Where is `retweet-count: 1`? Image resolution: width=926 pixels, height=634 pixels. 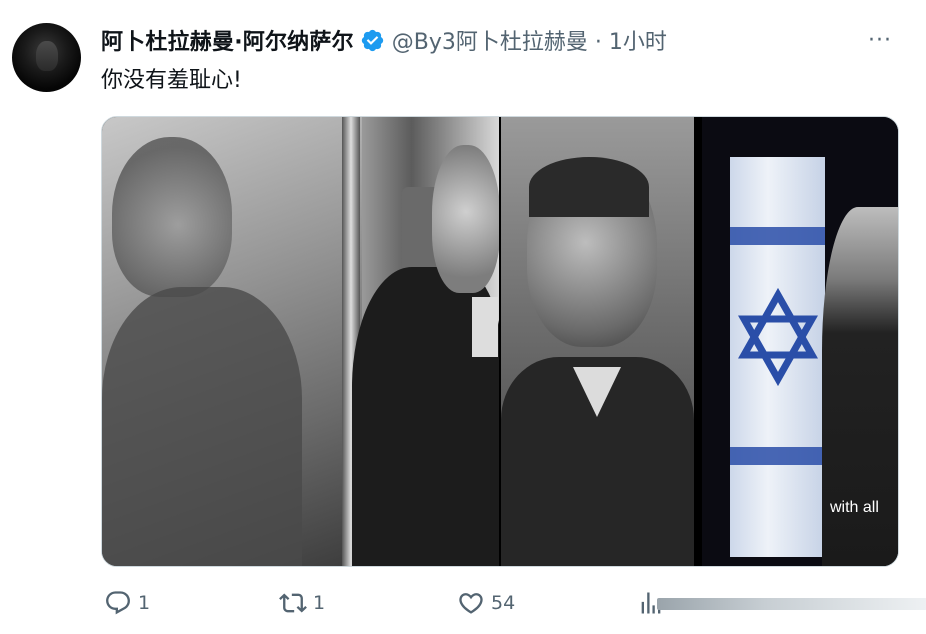
retweet-count: 1 is located at coordinates (319, 603).